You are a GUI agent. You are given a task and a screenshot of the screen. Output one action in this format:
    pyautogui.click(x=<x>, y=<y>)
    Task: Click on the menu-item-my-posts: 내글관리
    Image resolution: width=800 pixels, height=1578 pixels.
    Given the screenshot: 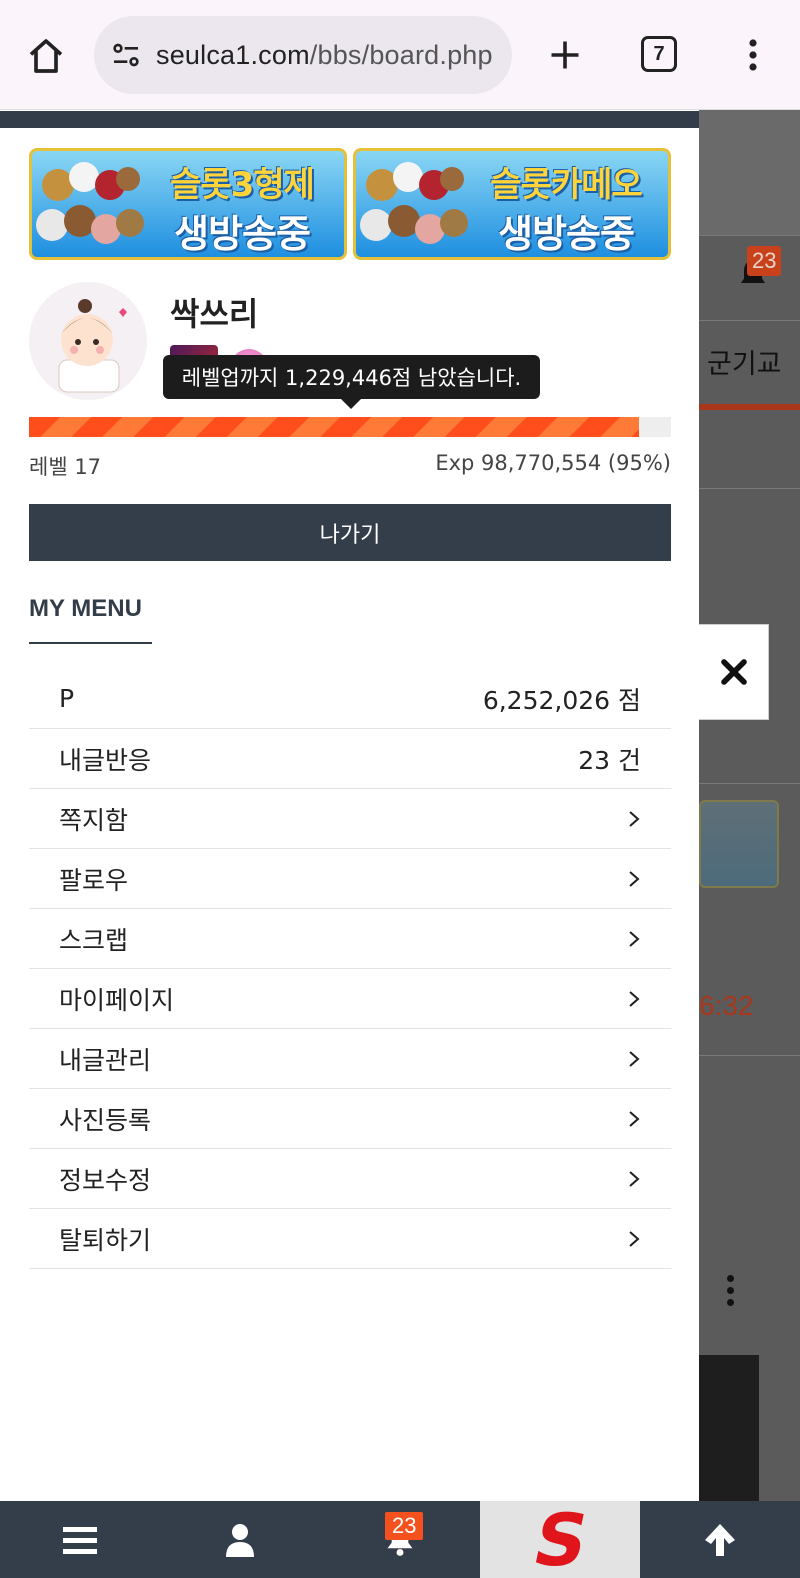 What is the action you would take?
    pyautogui.click(x=350, y=1059)
    